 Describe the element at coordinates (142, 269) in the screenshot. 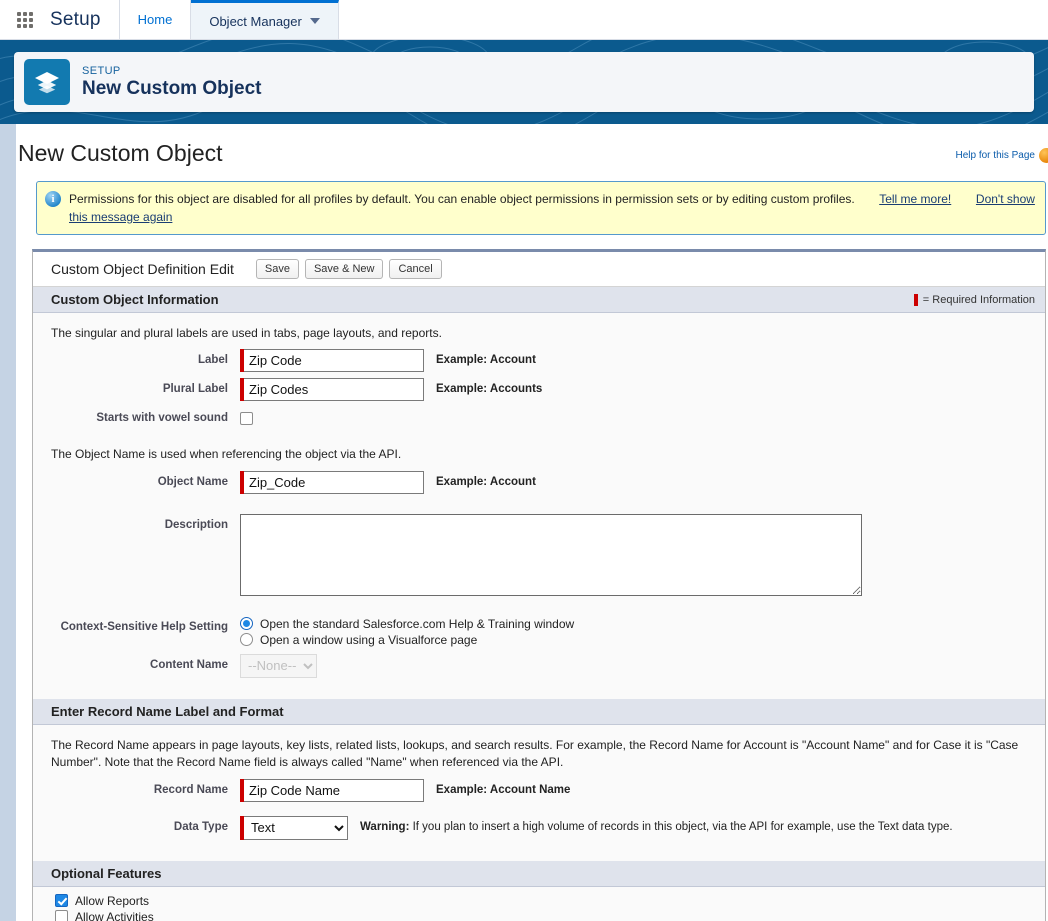

I see `edit-toolbar-title: Custom Object Definition Edit` at that location.